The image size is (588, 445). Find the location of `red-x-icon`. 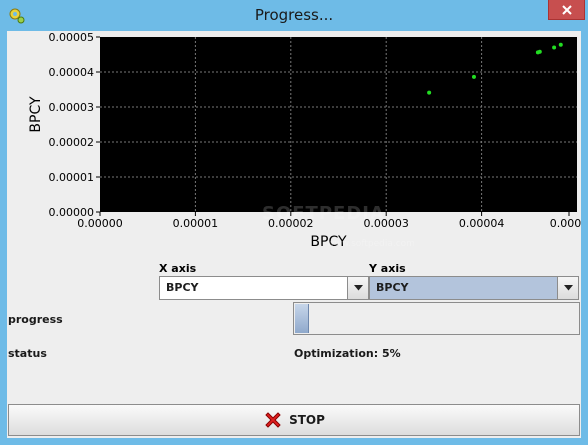

red-x-icon is located at coordinates (273, 420).